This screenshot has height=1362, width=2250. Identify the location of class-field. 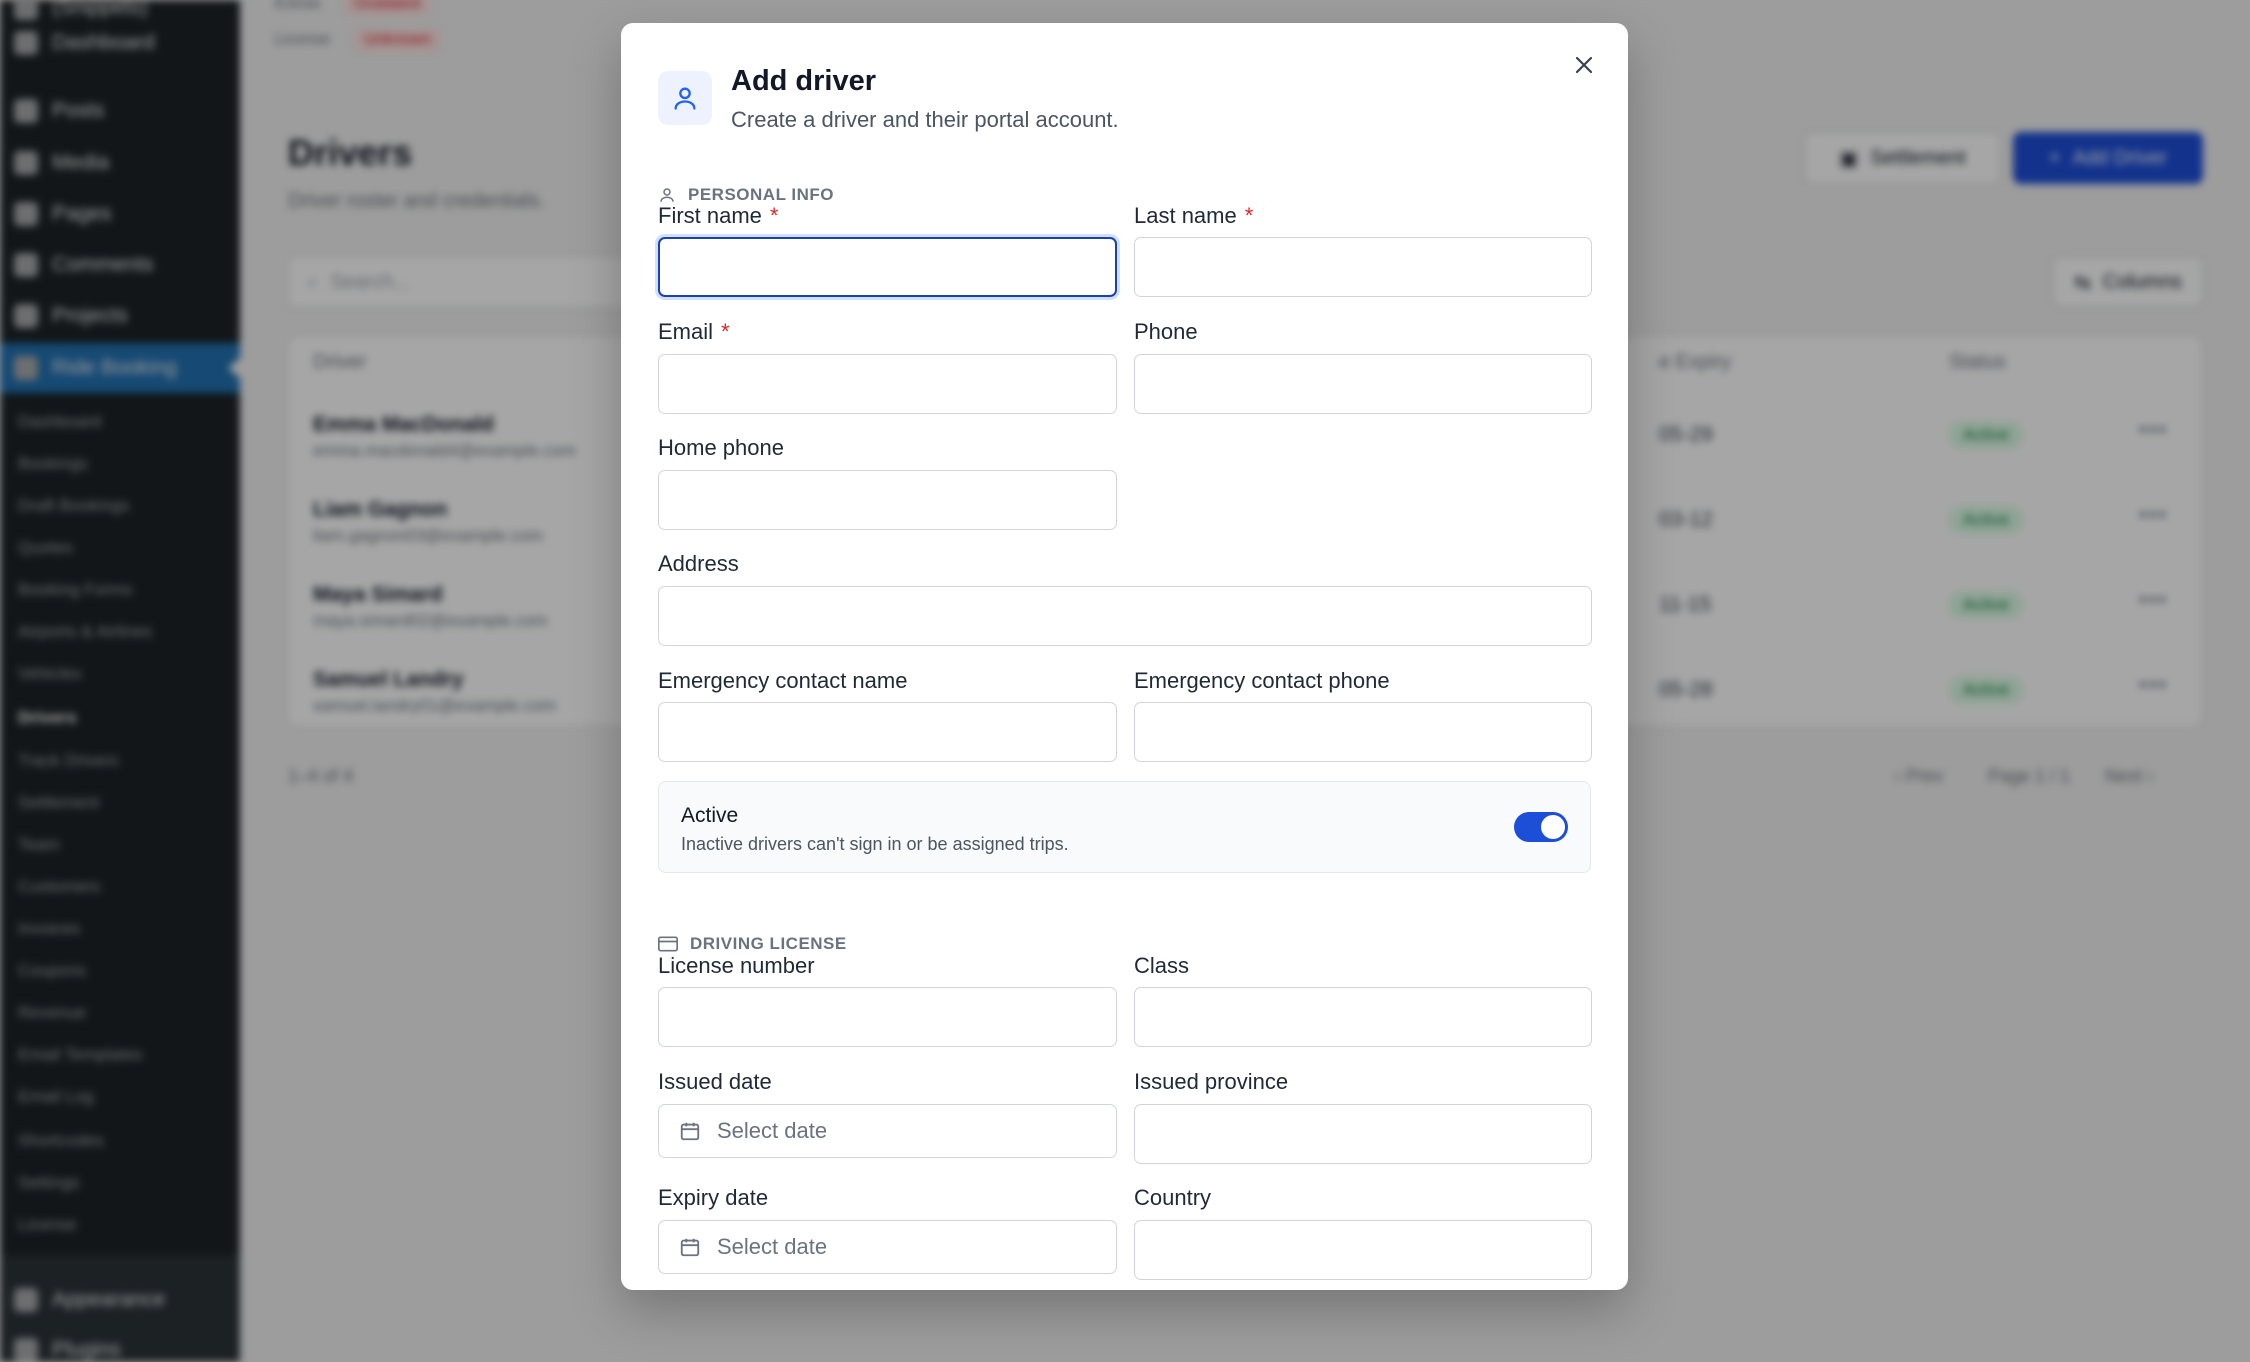
(1363, 1017).